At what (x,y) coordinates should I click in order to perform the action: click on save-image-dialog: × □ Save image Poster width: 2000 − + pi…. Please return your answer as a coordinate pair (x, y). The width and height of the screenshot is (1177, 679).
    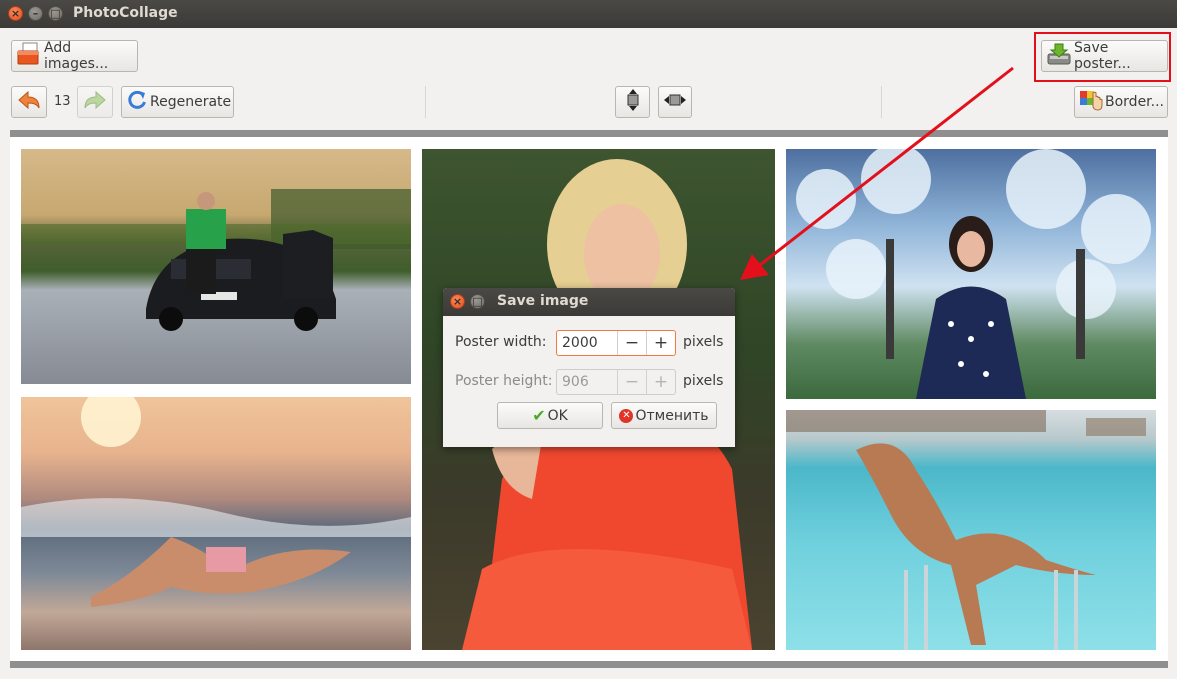
    Looking at the image, I should click on (589, 367).